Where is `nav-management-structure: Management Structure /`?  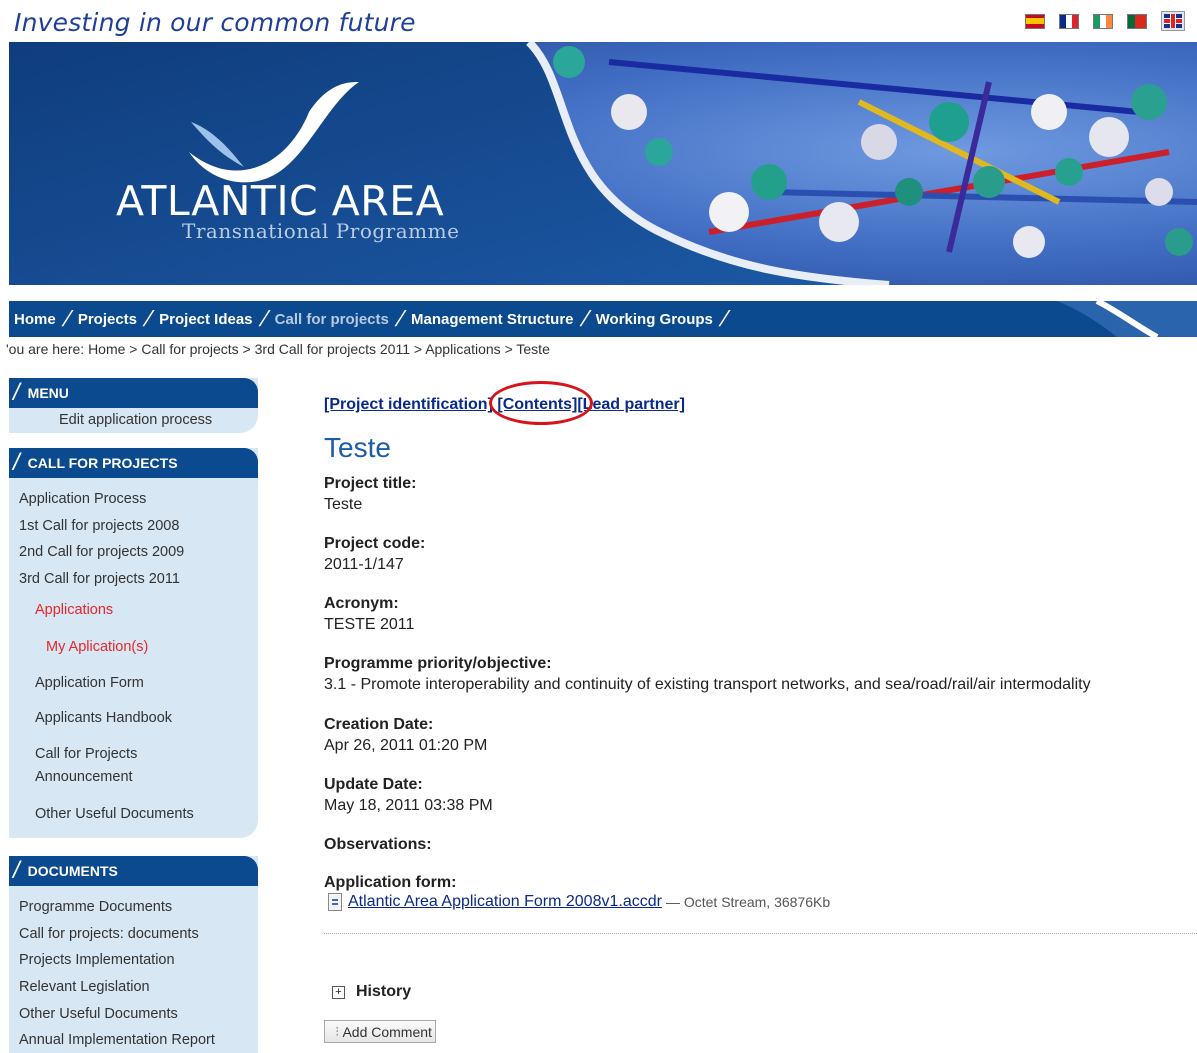 nav-management-structure: Management Structure / is located at coordinates (503, 319).